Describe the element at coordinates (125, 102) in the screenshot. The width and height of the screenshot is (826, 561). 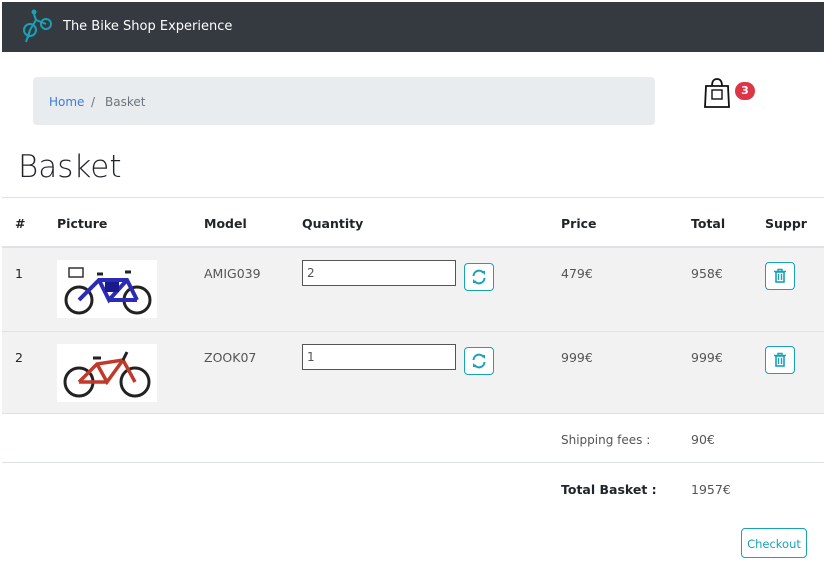
I see `breadcrumb-current: Basket` at that location.